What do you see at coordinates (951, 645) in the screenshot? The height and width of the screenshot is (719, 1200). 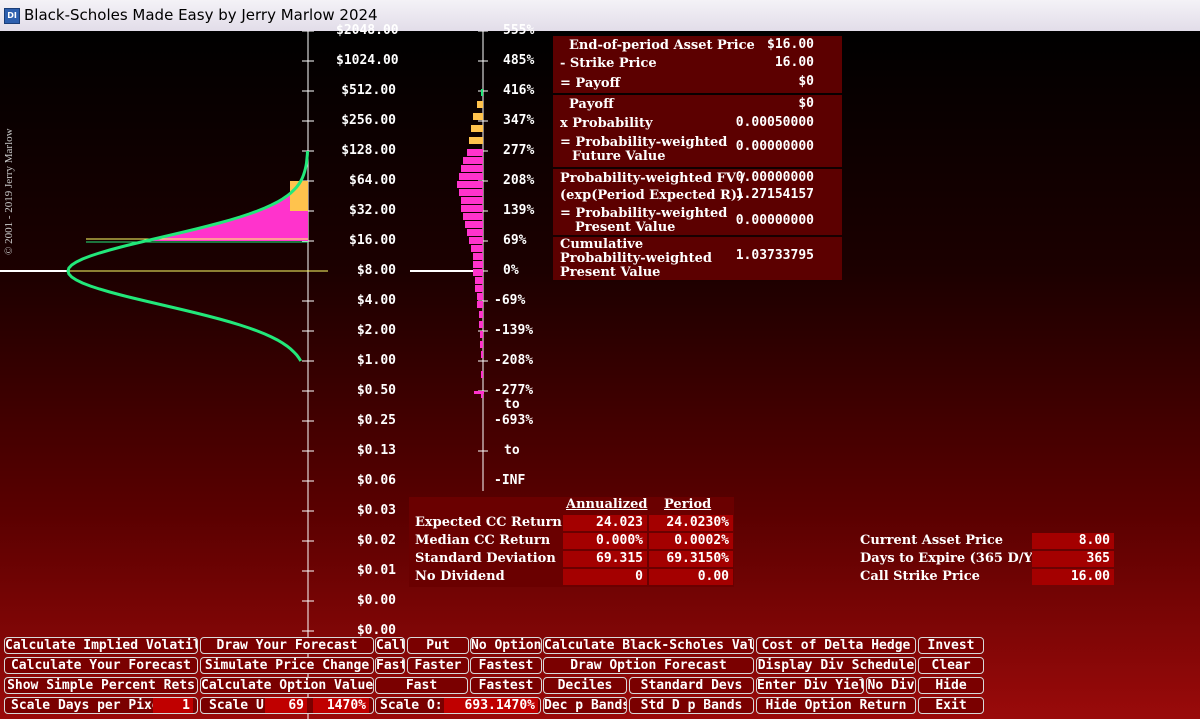 I see `button-row1: Invest` at bounding box center [951, 645].